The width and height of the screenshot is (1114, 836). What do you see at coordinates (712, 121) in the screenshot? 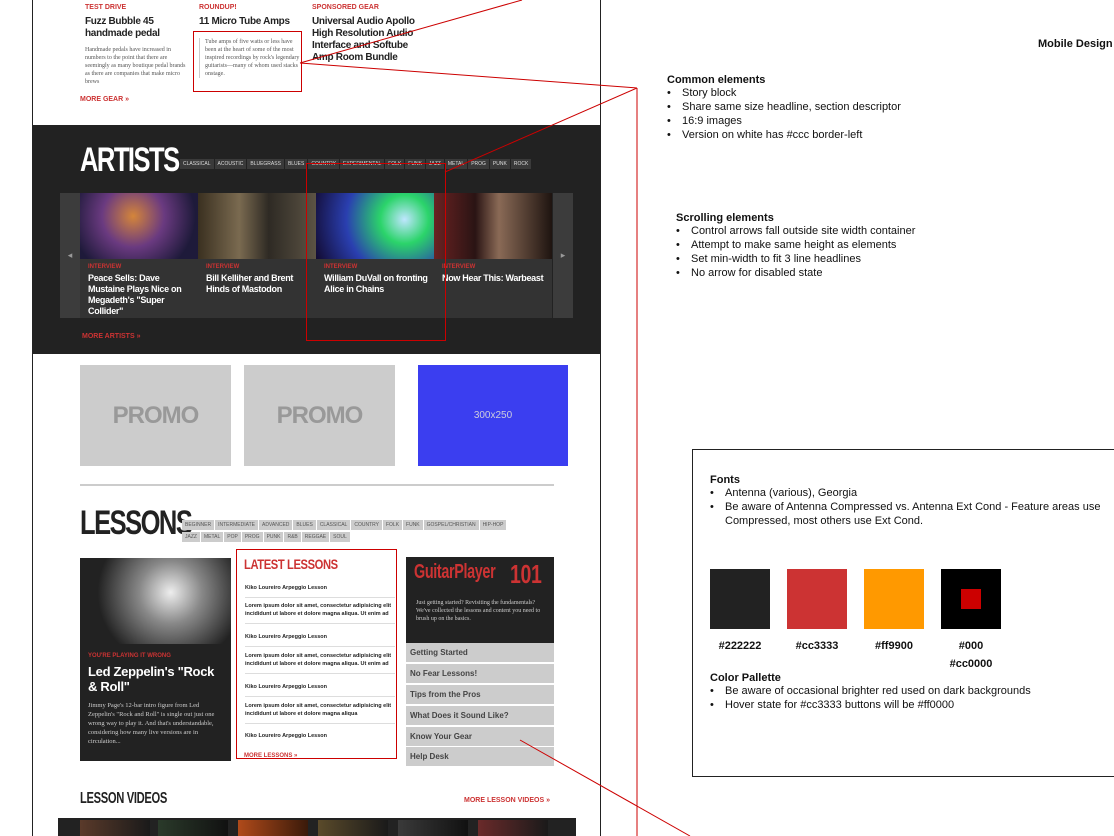
I see `note-item: 16:9 images` at bounding box center [712, 121].